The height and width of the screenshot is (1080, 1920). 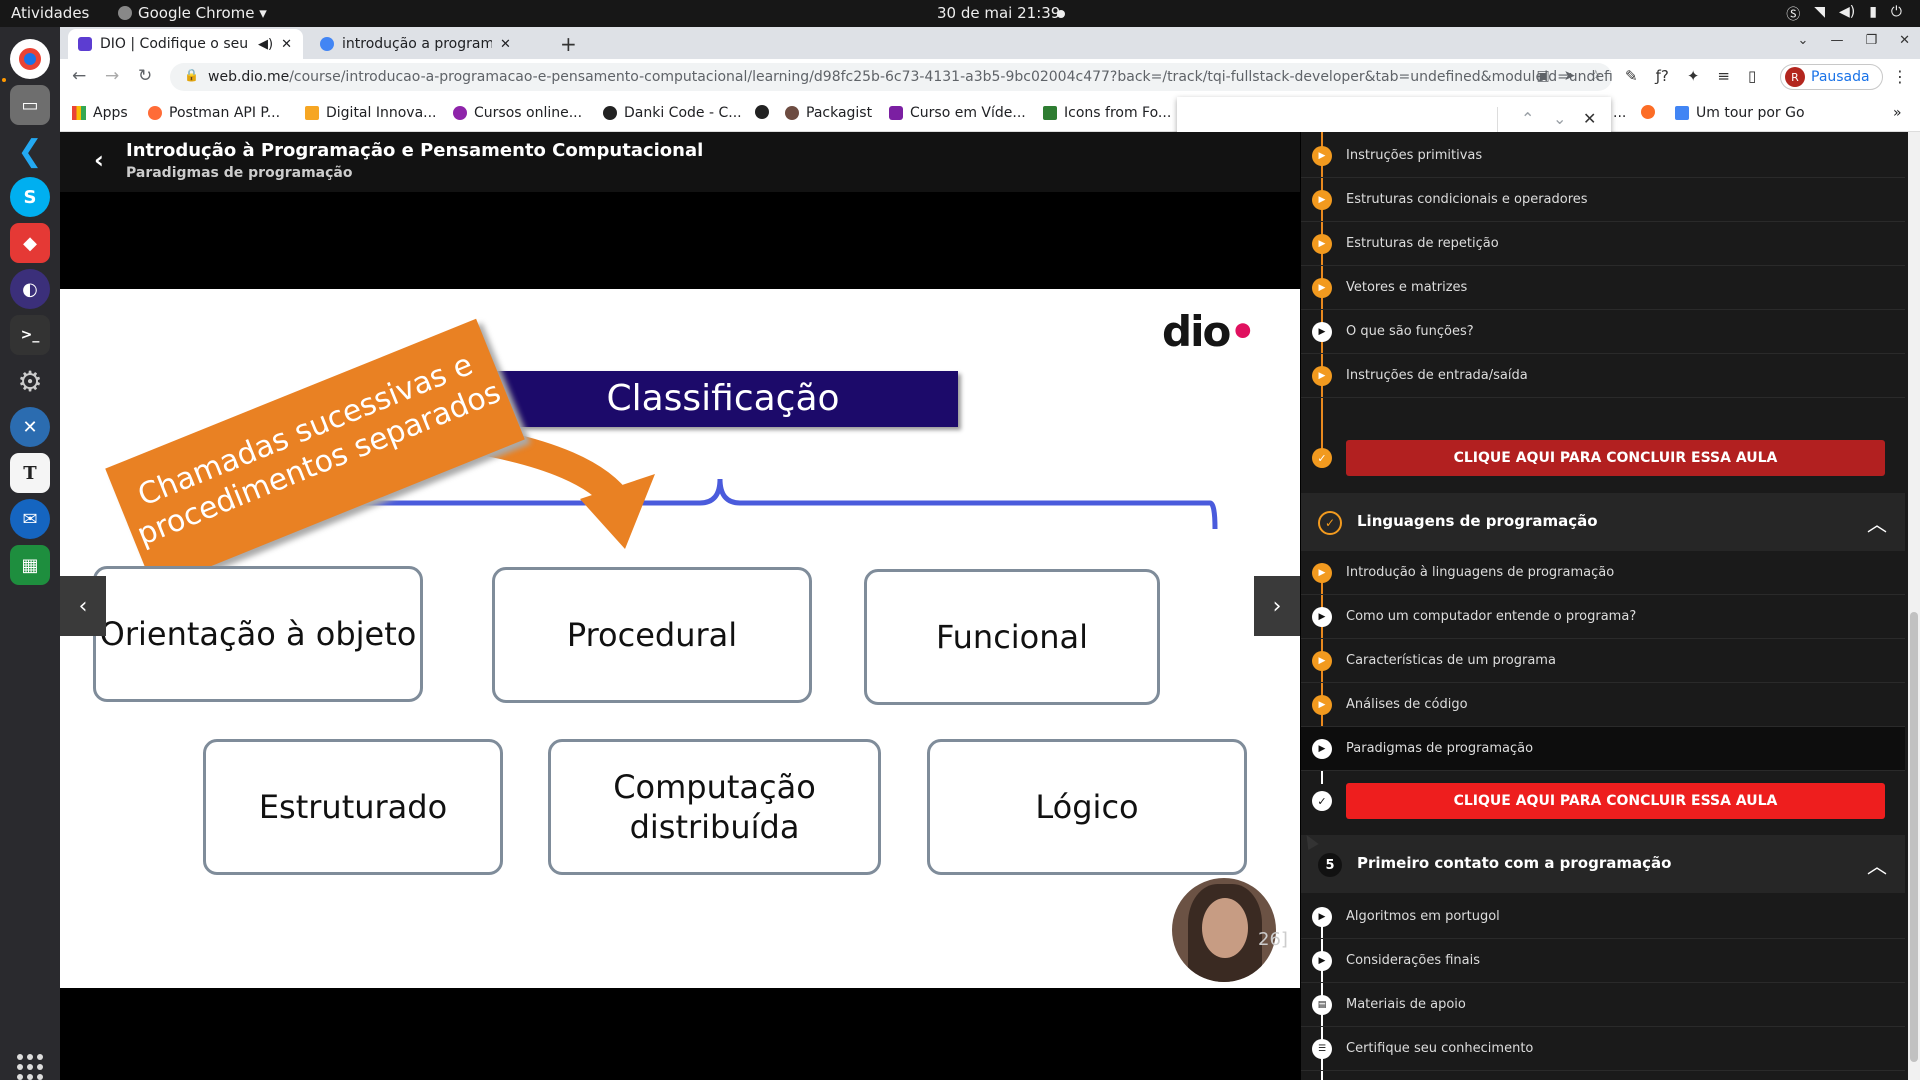 I want to click on show-apps-icon, so click(x=30, y=1067).